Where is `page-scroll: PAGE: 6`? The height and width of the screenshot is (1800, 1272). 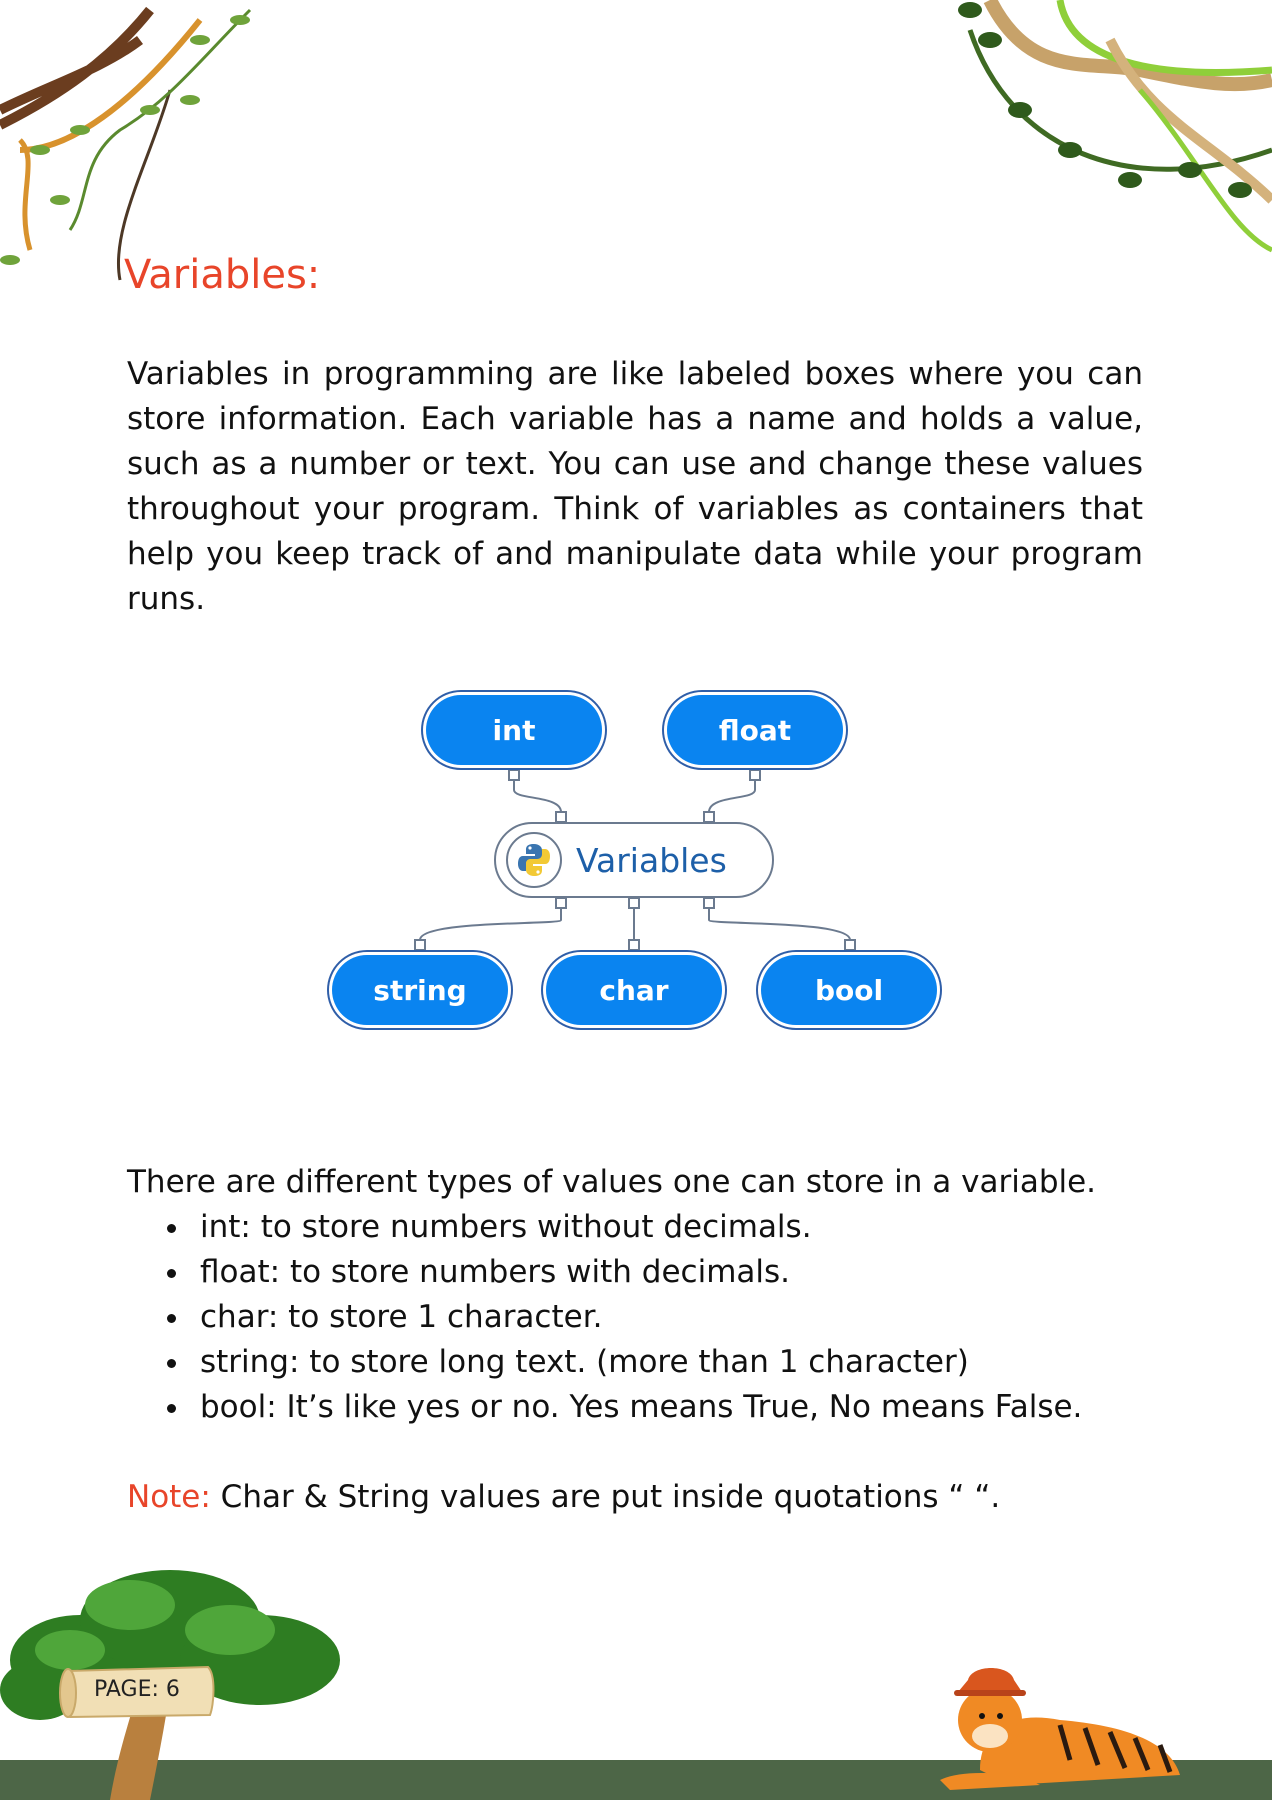
page-scroll: PAGE: 6 is located at coordinates (139, 1692).